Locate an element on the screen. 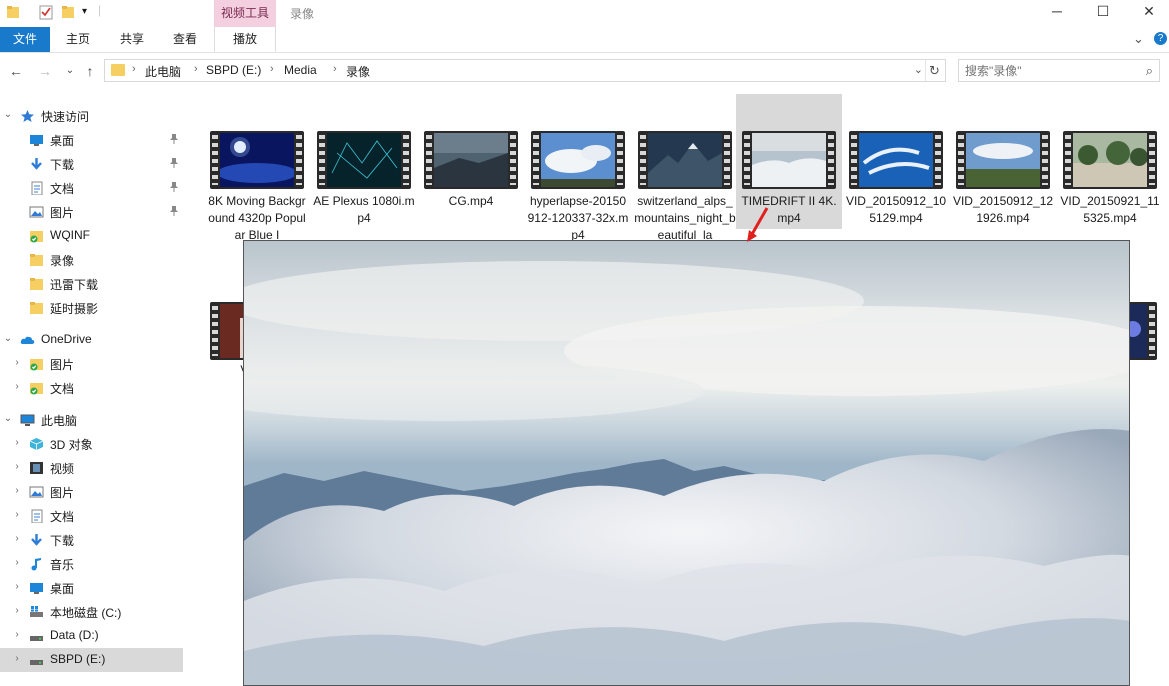 This screenshot has width=1169, height=686. sidebar-item: 桌面 is located at coordinates (91, 140).